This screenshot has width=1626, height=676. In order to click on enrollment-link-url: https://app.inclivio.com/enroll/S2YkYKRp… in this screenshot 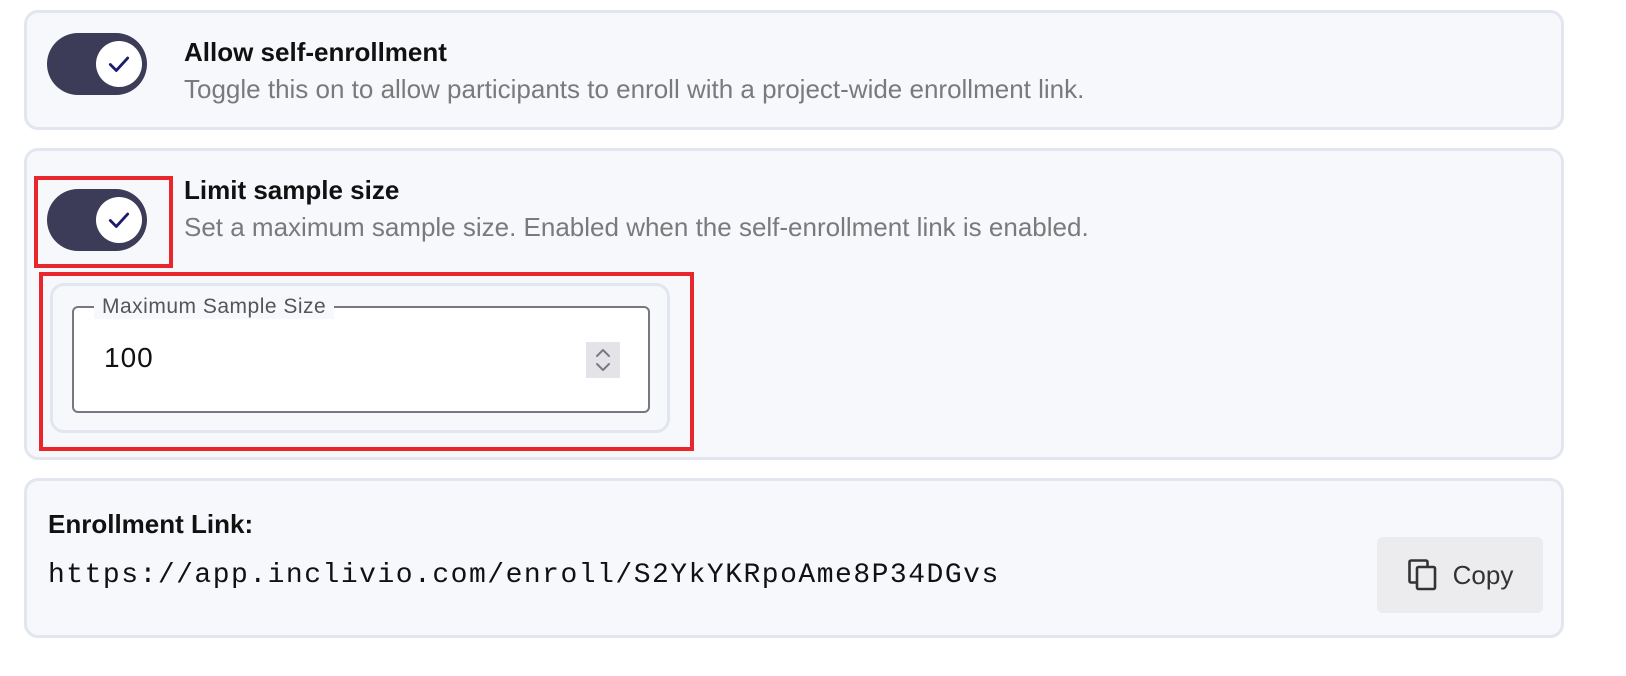, I will do `click(524, 575)`.